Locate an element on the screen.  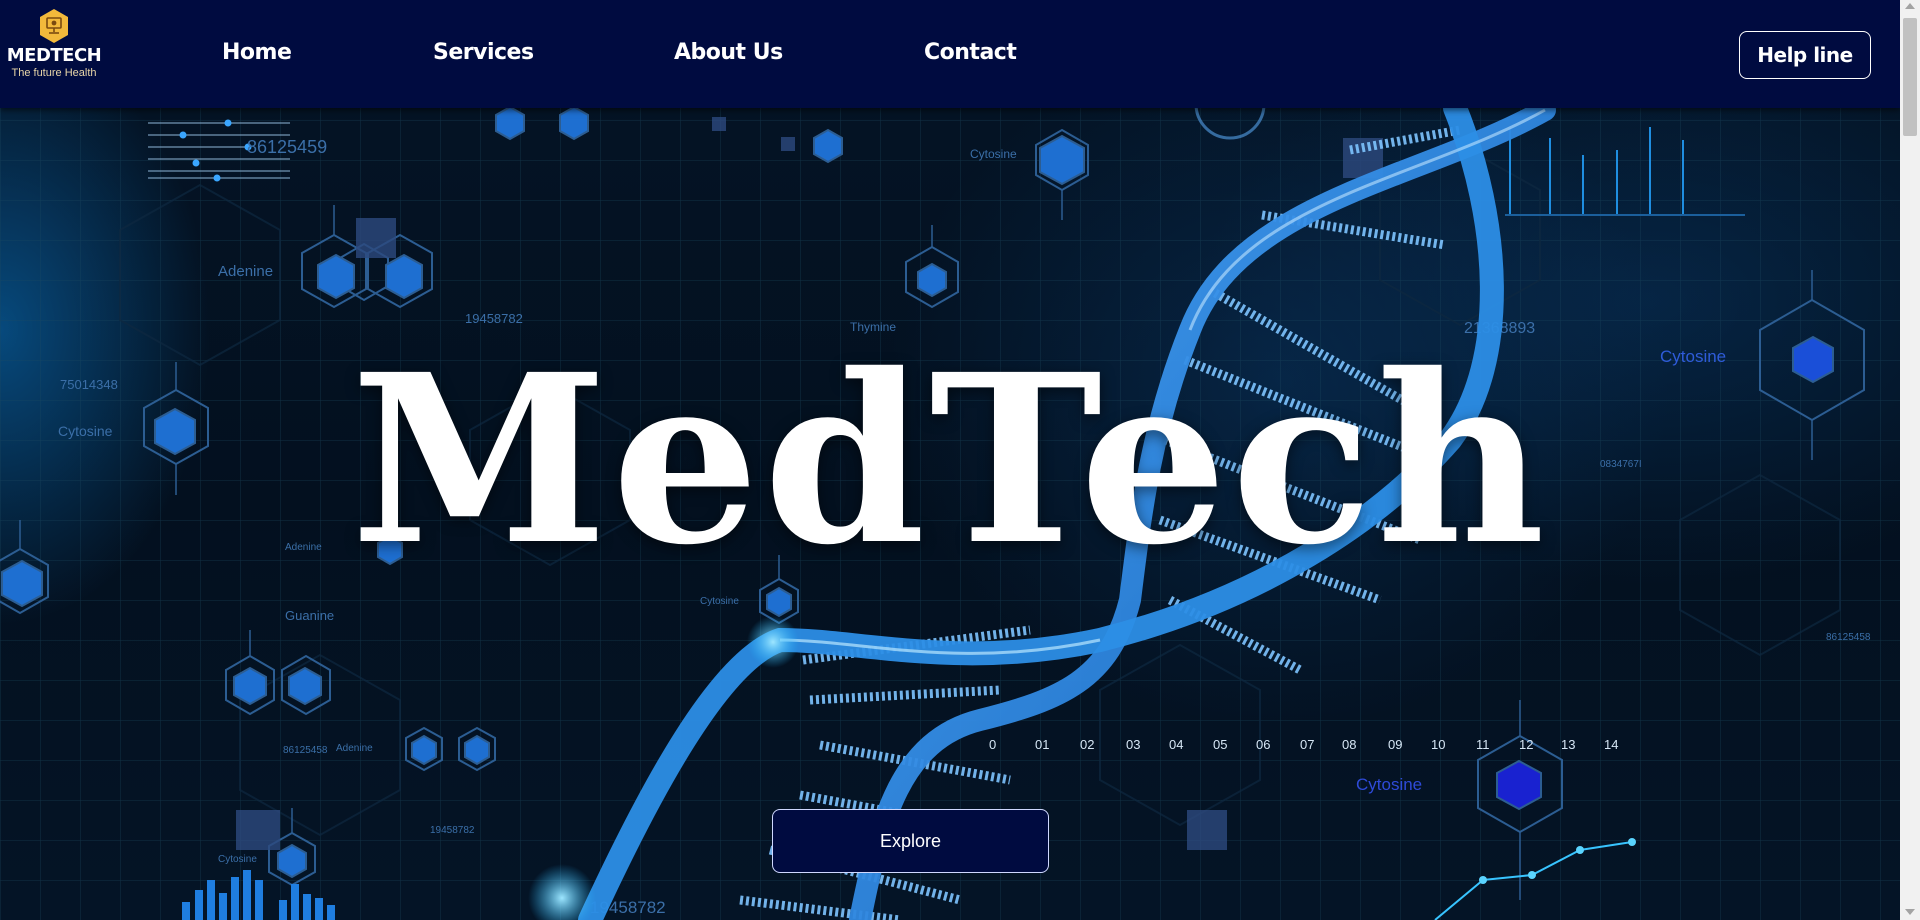
page-scrollbar is located at coordinates (1910, 460).